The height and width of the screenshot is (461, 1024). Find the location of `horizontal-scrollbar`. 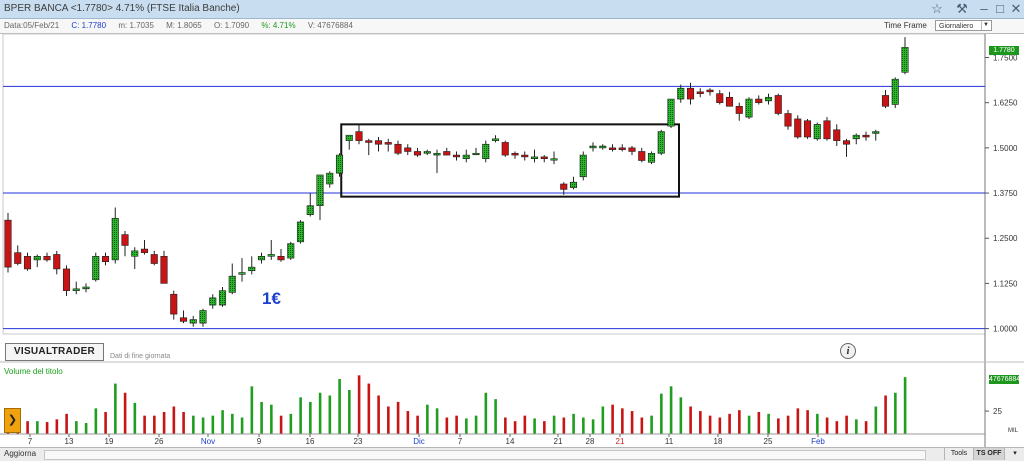

horizontal-scrollbar is located at coordinates (485, 455).